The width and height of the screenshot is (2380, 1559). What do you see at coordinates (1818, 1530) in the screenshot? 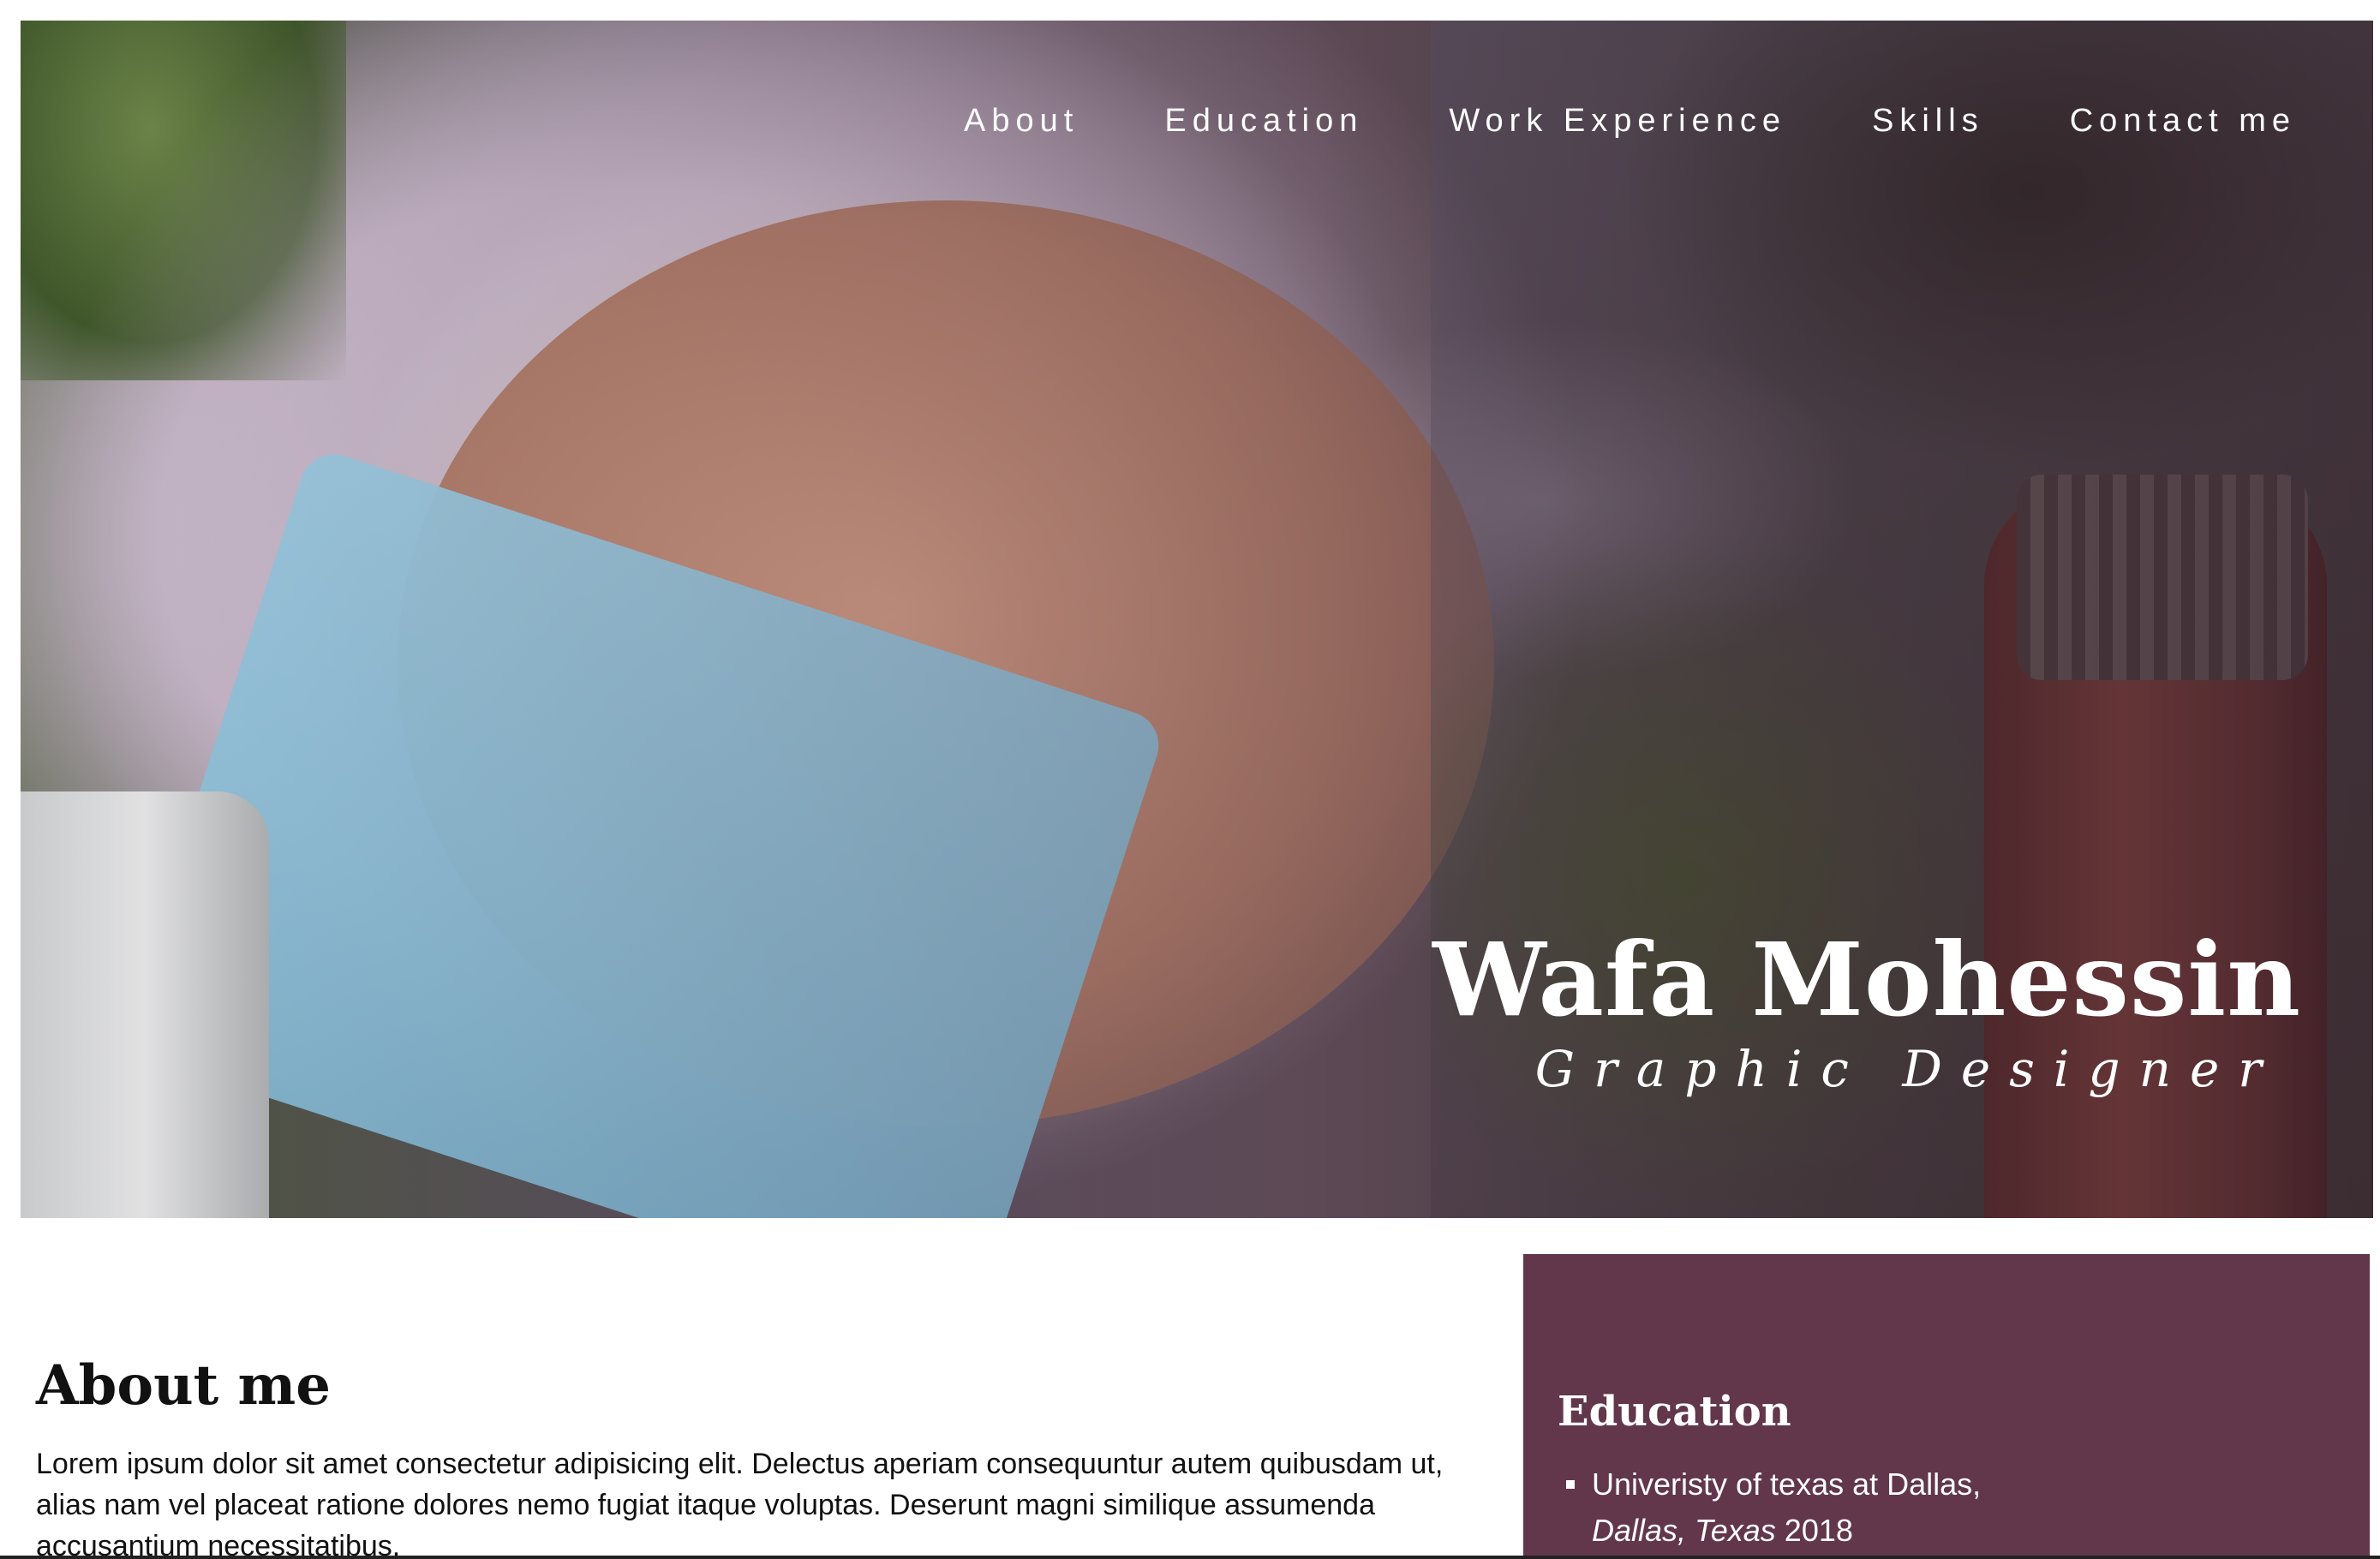
I see `education-year: 2018` at bounding box center [1818, 1530].